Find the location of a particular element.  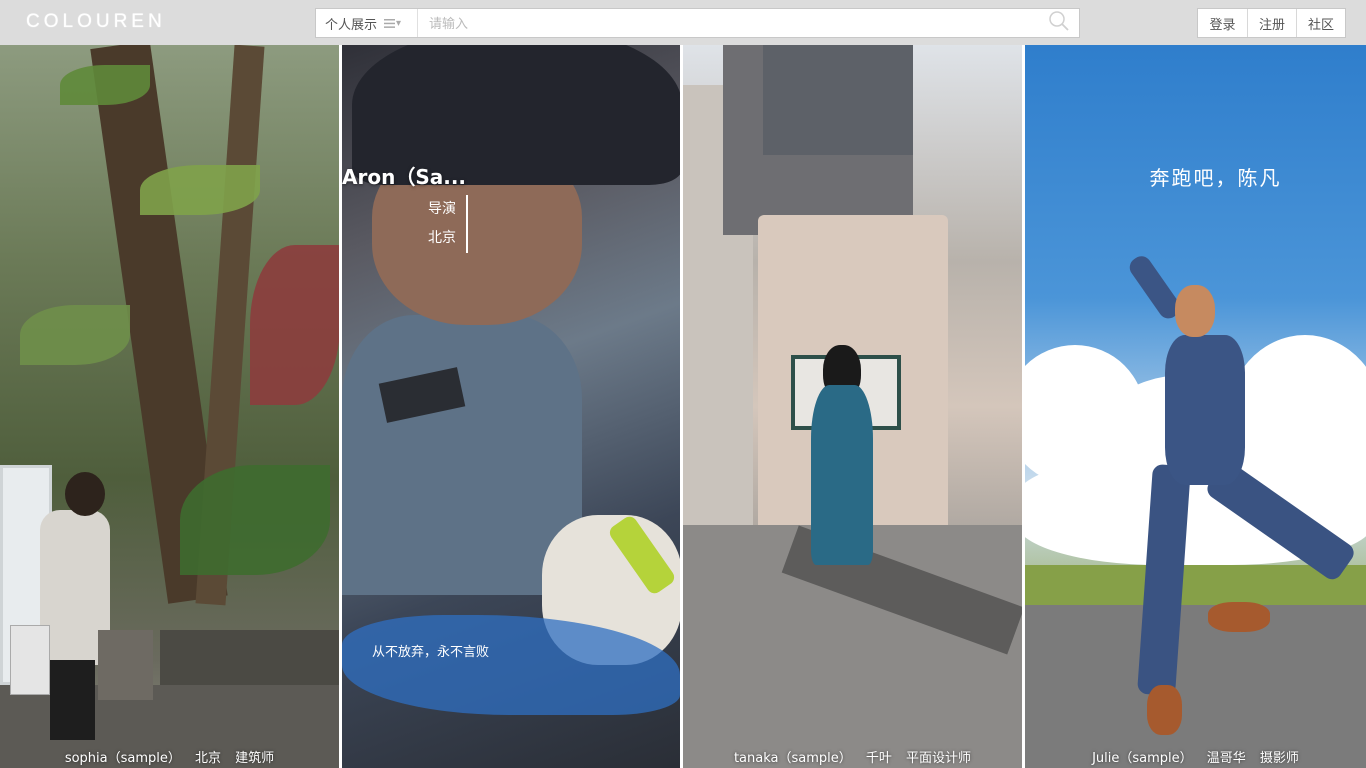

profile-caption: sophia（sample） 北京 建筑师 is located at coordinates (169, 756).